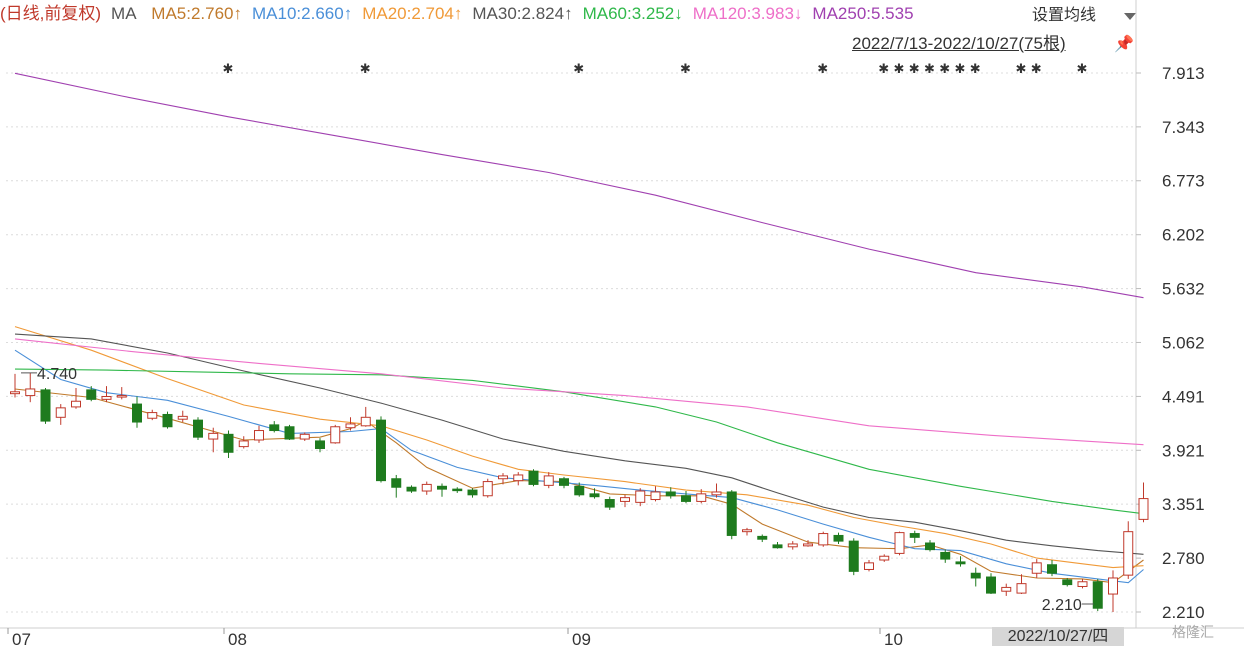  I want to click on y-tick-label: 3.921, so click(1183, 450).